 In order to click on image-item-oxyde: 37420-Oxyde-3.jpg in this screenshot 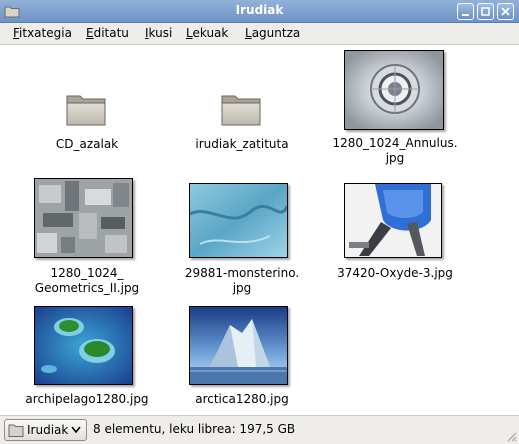, I will do `click(395, 237)`.